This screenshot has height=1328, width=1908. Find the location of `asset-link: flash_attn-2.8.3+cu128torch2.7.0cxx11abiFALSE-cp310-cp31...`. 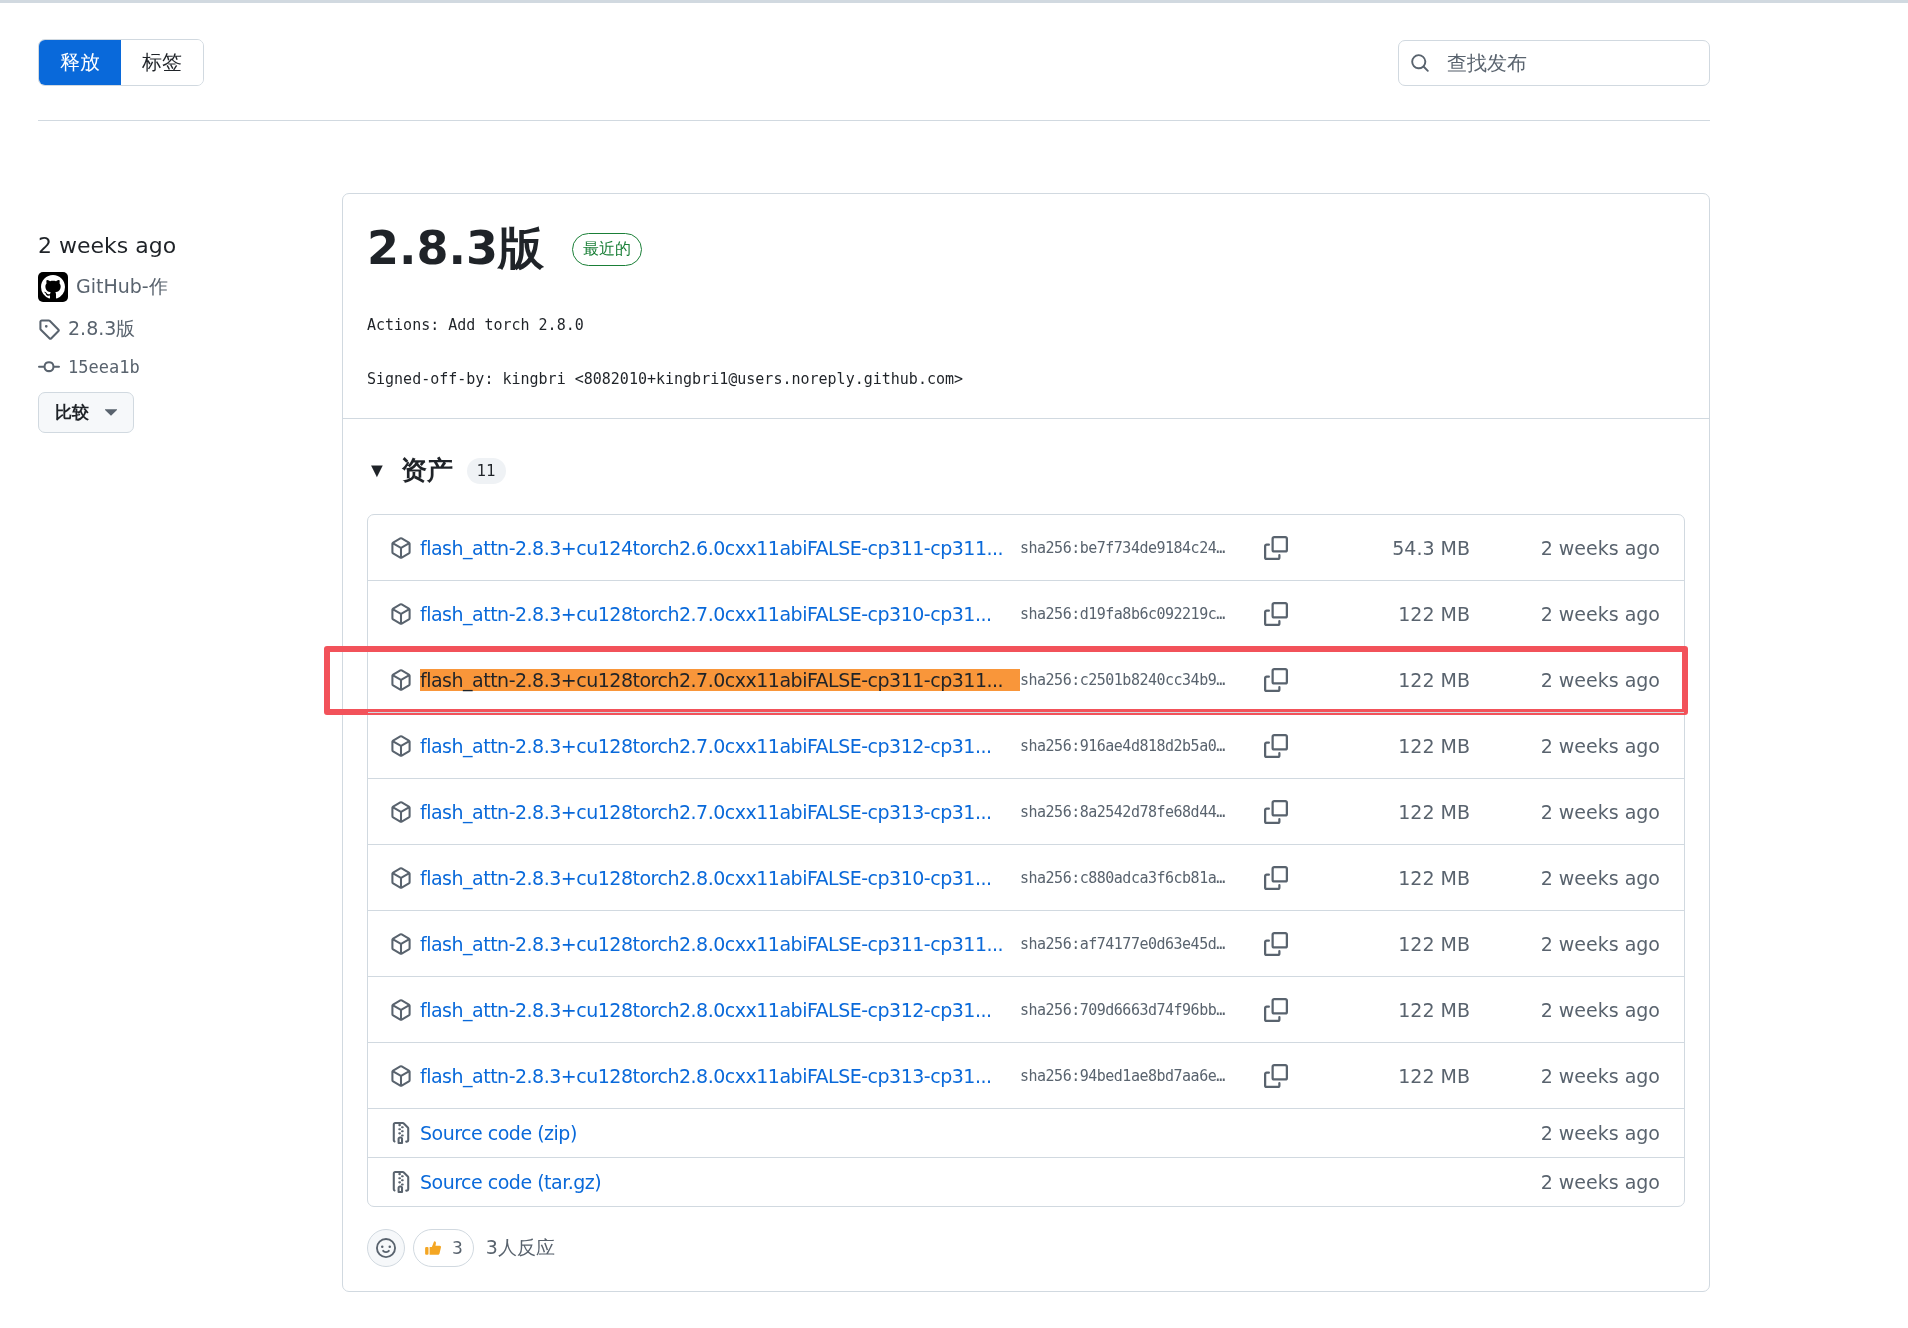

asset-link: flash_attn-2.8.3+cu128torch2.7.0cxx11abiFALSE-cp310-cp31... is located at coordinates (720, 613).